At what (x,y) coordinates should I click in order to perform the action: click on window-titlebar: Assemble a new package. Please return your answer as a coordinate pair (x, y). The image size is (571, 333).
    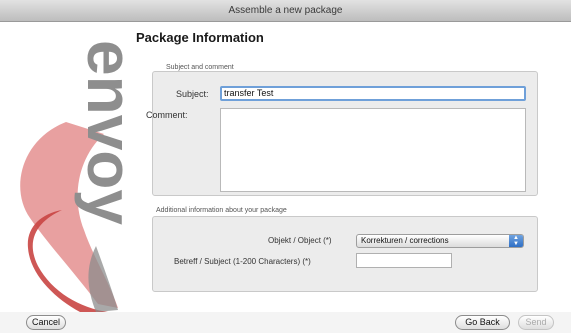
    Looking at the image, I should click on (285, 11).